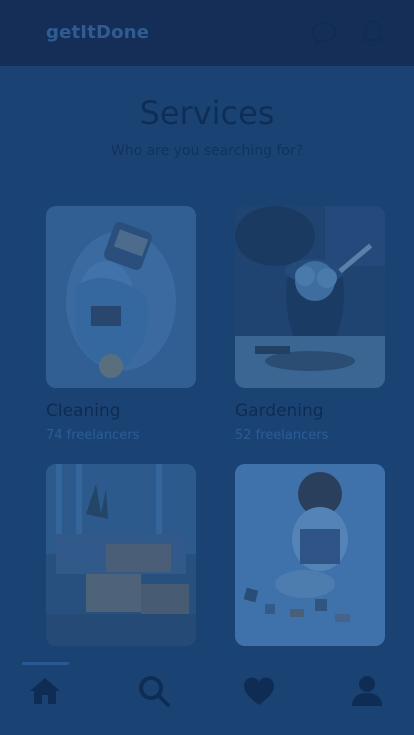 The width and height of the screenshot is (414, 735). What do you see at coordinates (121, 555) in the screenshot?
I see `service-image-moving` at bounding box center [121, 555].